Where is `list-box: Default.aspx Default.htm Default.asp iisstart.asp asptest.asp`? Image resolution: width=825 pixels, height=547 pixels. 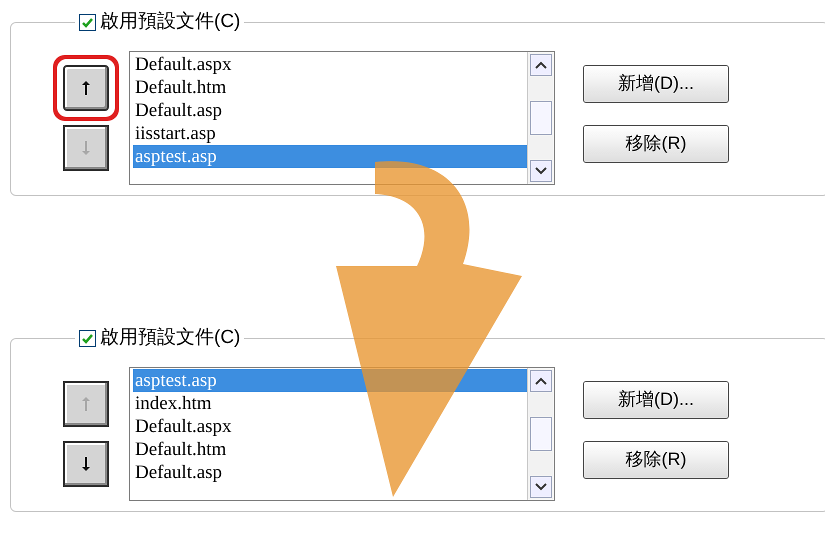
list-box: Default.aspx Default.htm Default.asp iisstart.asp asptest.asp is located at coordinates (342, 117).